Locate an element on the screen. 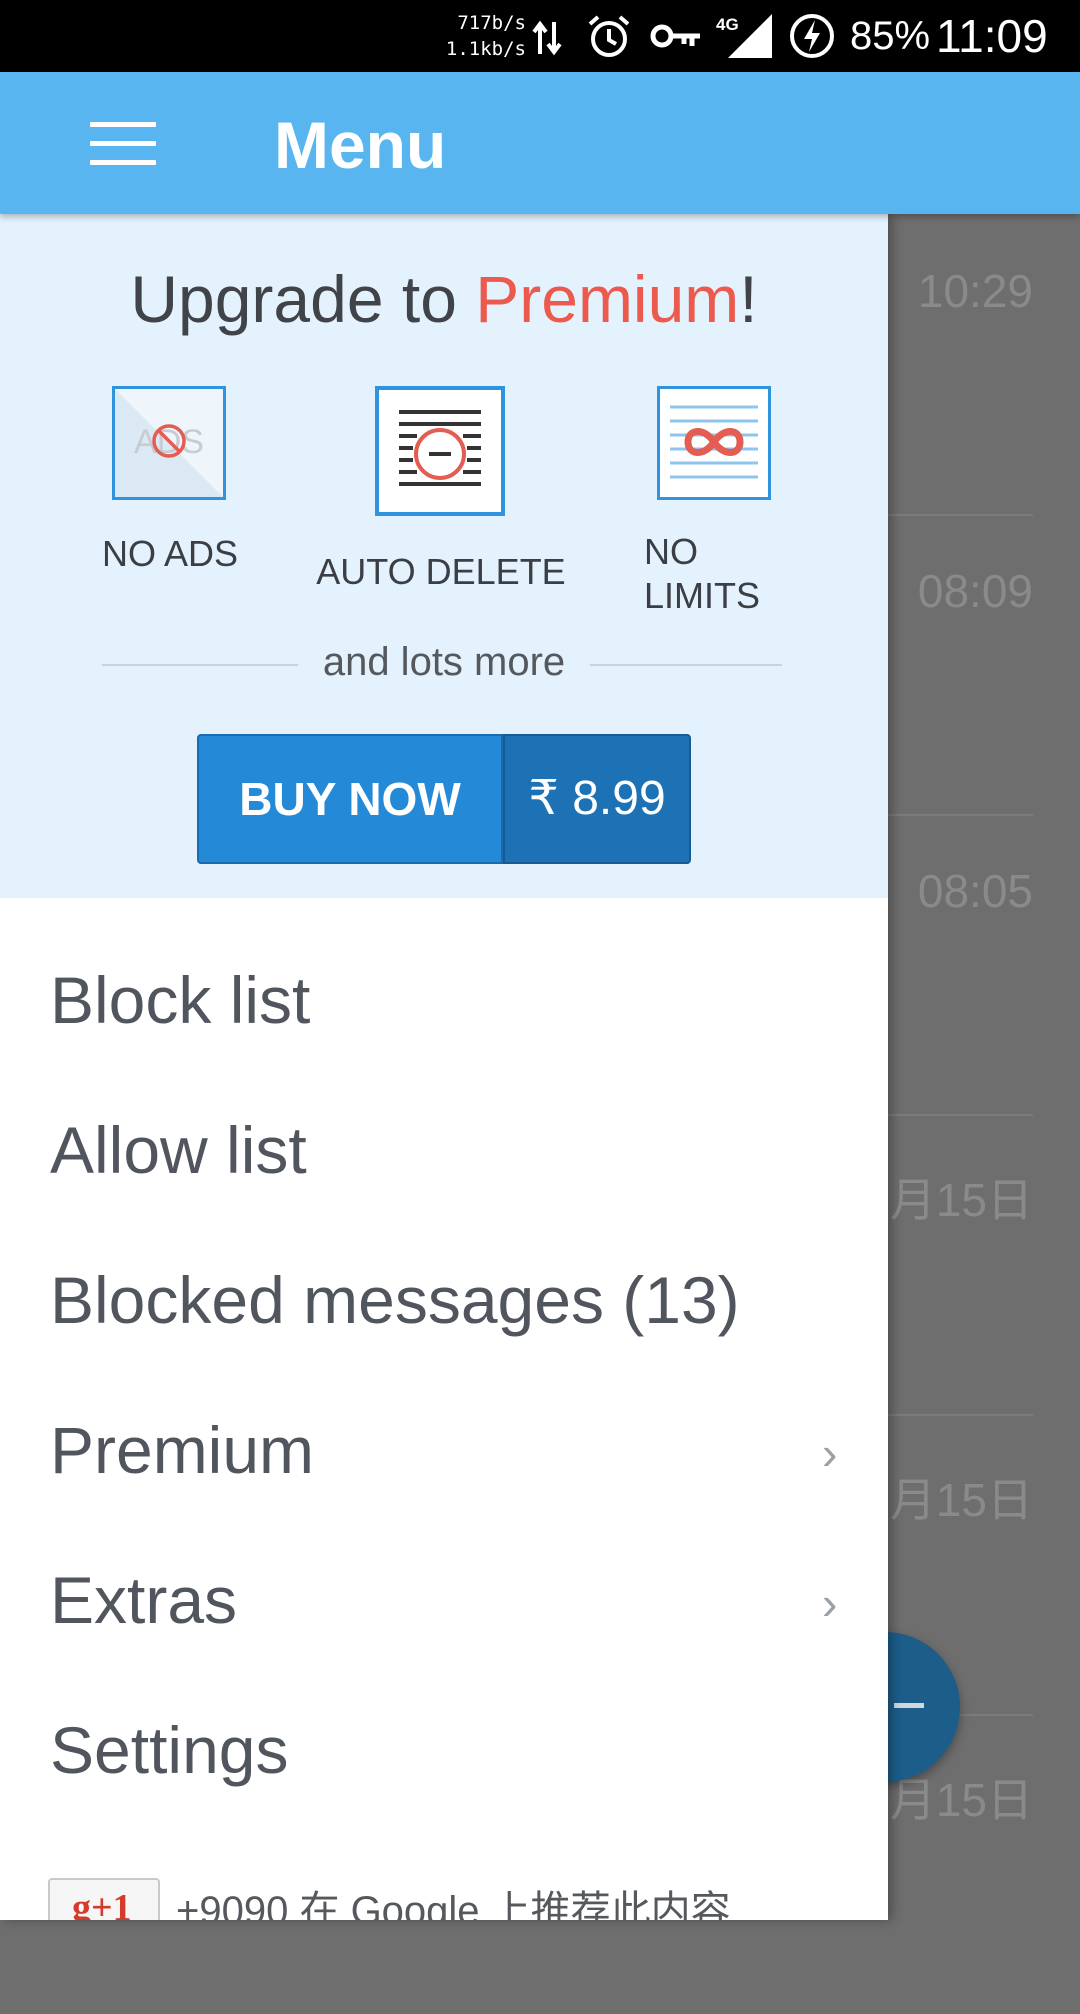 Image resolution: width=1080 pixels, height=2014 pixels. promo-title-highlight: Premium is located at coordinates (607, 299).